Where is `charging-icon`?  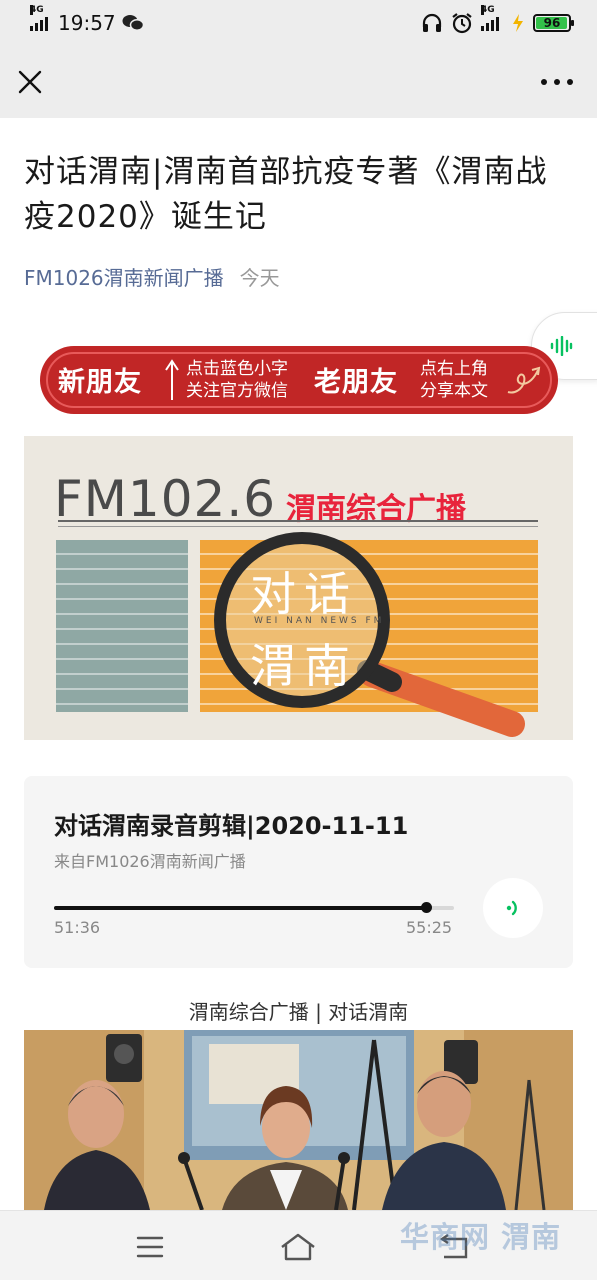
charging-icon is located at coordinates (518, 23).